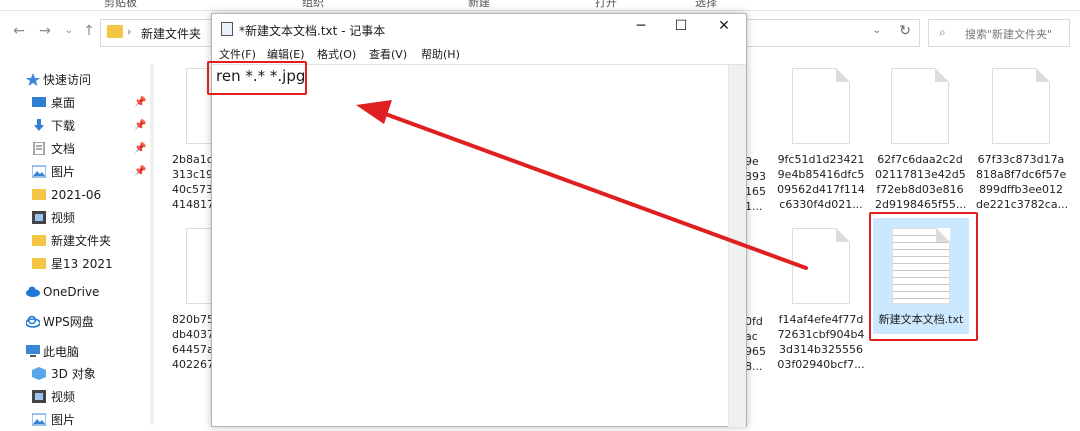 The height and width of the screenshot is (431, 1080). What do you see at coordinates (593, 190) in the screenshot?
I see `arrow-line` at bounding box center [593, 190].